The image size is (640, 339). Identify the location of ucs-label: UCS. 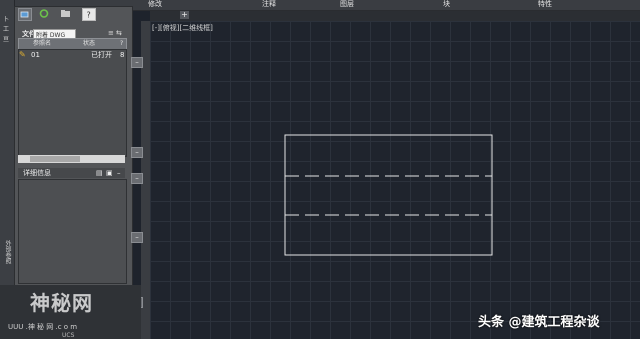
(68, 335).